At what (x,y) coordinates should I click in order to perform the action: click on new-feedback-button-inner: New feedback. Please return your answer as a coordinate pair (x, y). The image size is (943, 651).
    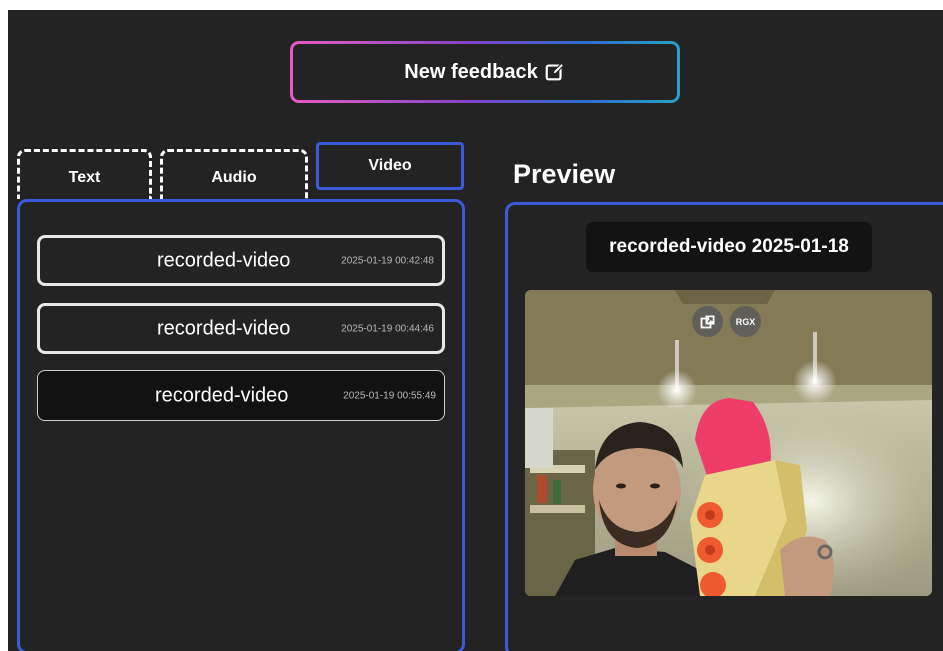
    Looking at the image, I should click on (485, 72).